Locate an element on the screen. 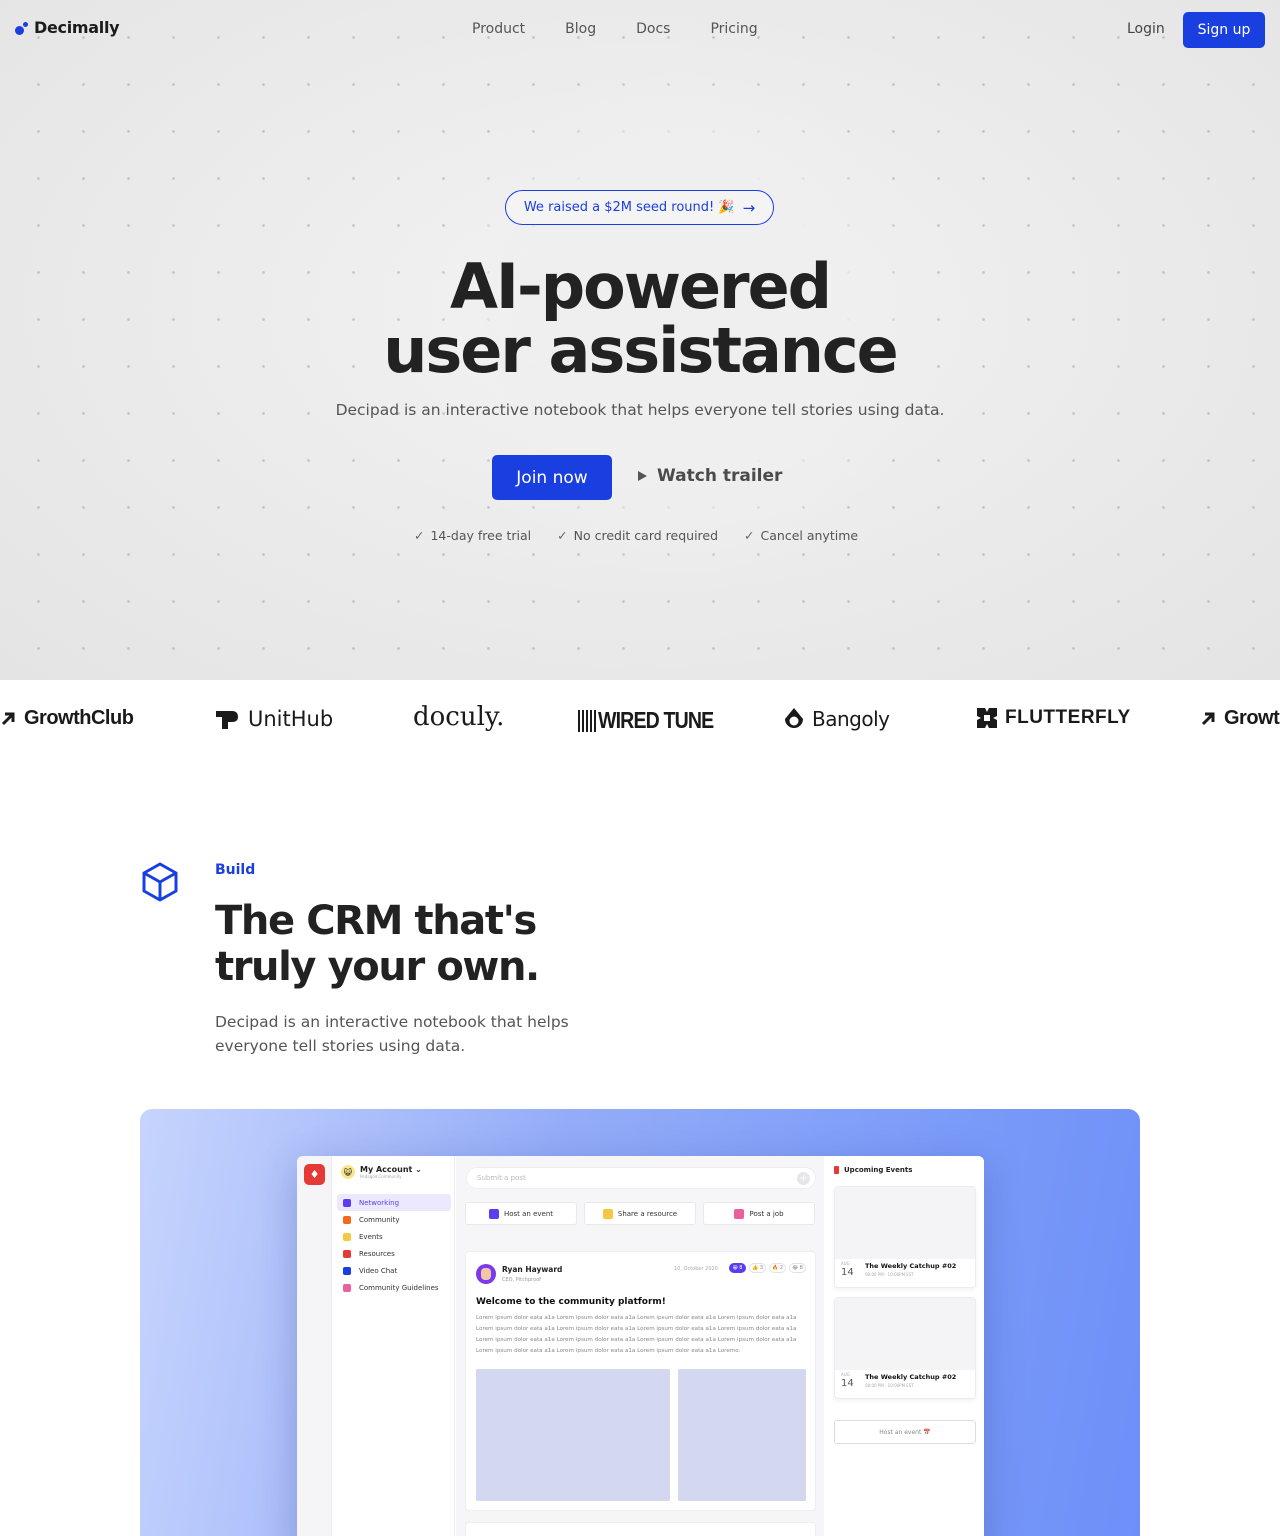  events-icon is located at coordinates (347, 1236).